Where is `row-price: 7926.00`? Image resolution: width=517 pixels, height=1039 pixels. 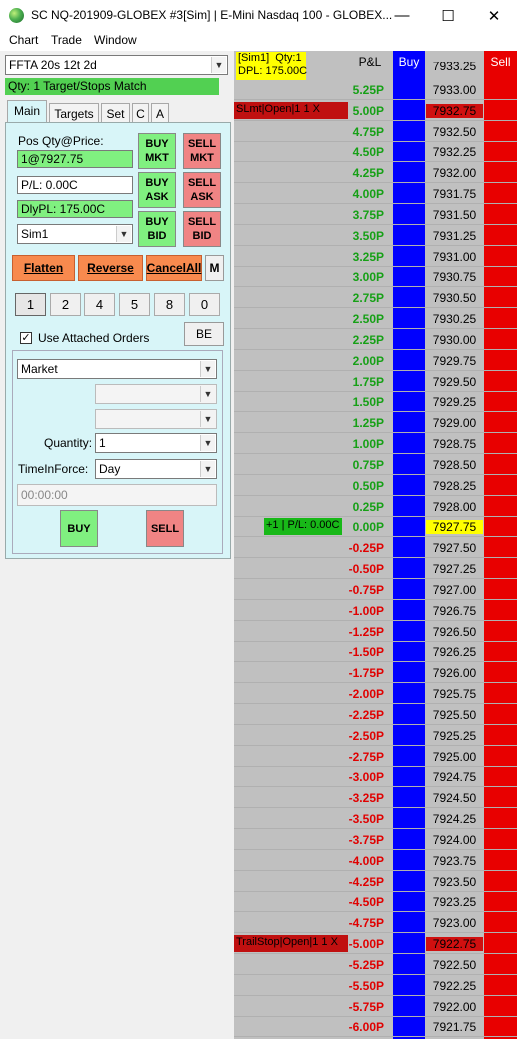
row-price: 7926.00 is located at coordinates (454, 673).